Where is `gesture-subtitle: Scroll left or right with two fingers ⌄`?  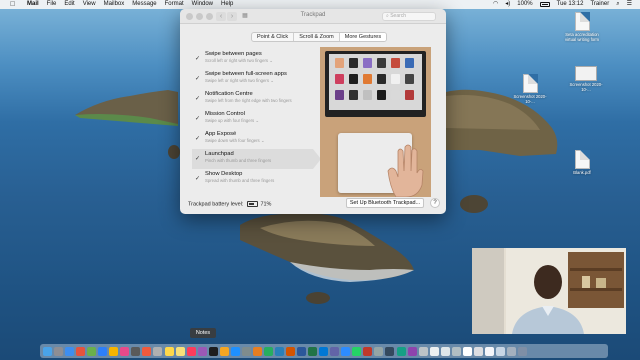 gesture-subtitle: Scroll left or right with two fingers ⌄ is located at coordinates (259, 61).